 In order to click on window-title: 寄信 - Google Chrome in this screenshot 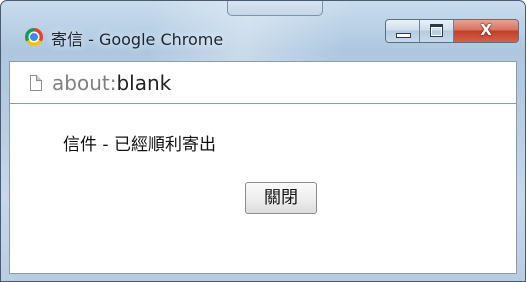, I will do `click(137, 39)`.